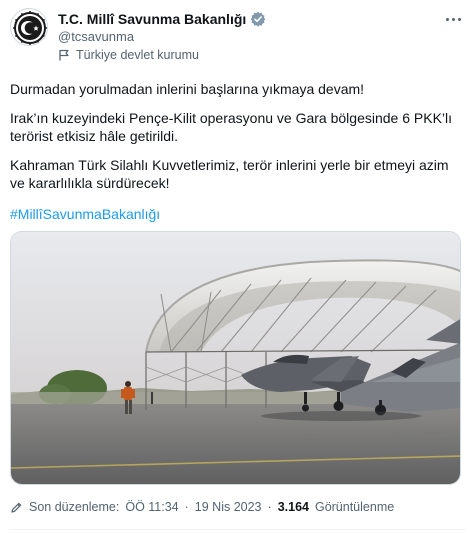  Describe the element at coordinates (237, 529) in the screenshot. I see `divider` at that location.